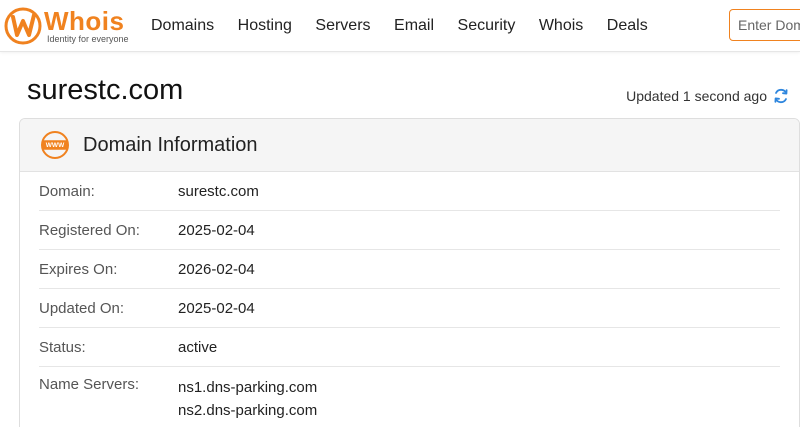 The image size is (800, 427). What do you see at coordinates (198, 347) in the screenshot?
I see `row-value: active` at bounding box center [198, 347].